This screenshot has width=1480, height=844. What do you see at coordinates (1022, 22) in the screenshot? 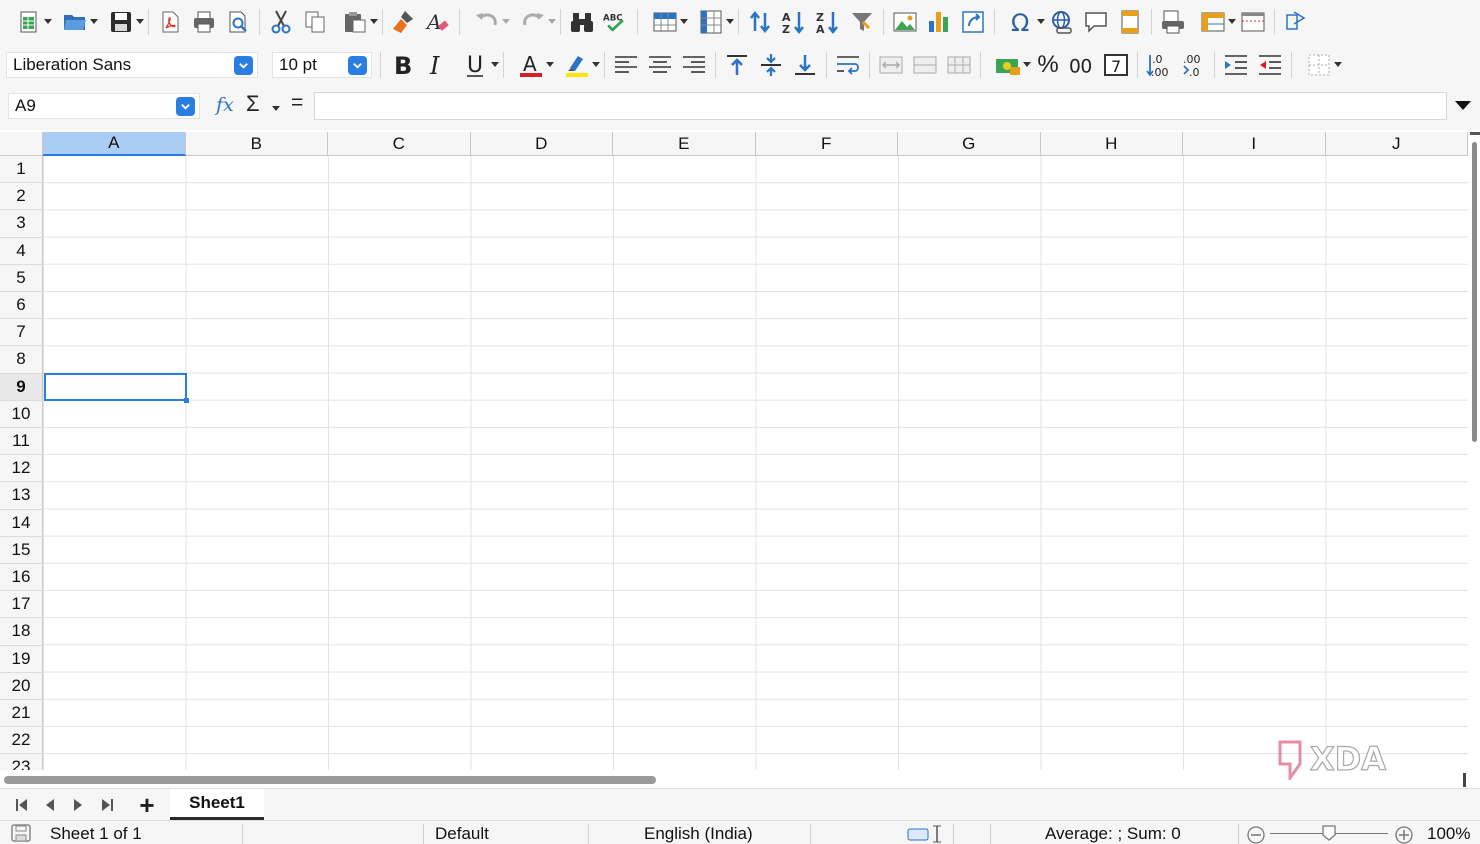
I see `special-character-button: Ω` at bounding box center [1022, 22].